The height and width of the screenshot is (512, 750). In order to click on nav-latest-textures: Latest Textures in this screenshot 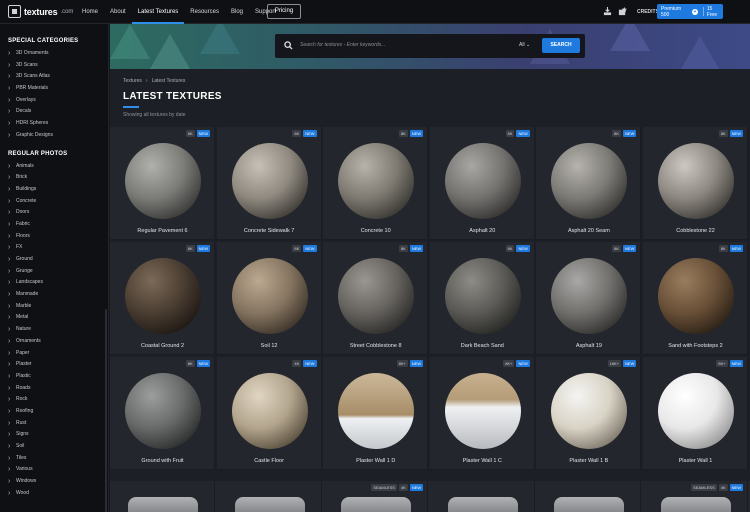, I will do `click(158, 12)`.